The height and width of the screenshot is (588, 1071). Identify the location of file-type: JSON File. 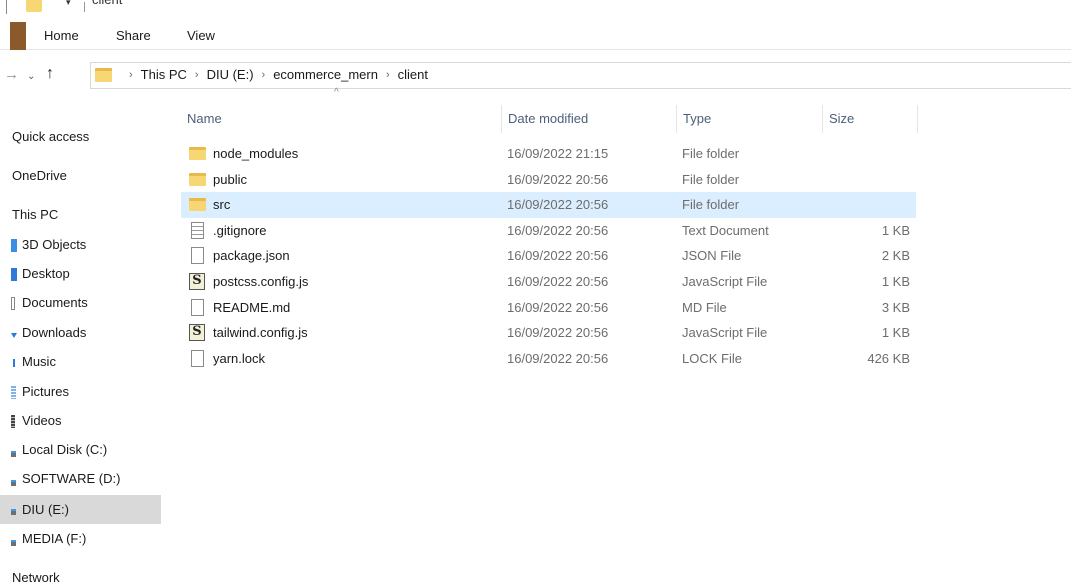
(712, 256).